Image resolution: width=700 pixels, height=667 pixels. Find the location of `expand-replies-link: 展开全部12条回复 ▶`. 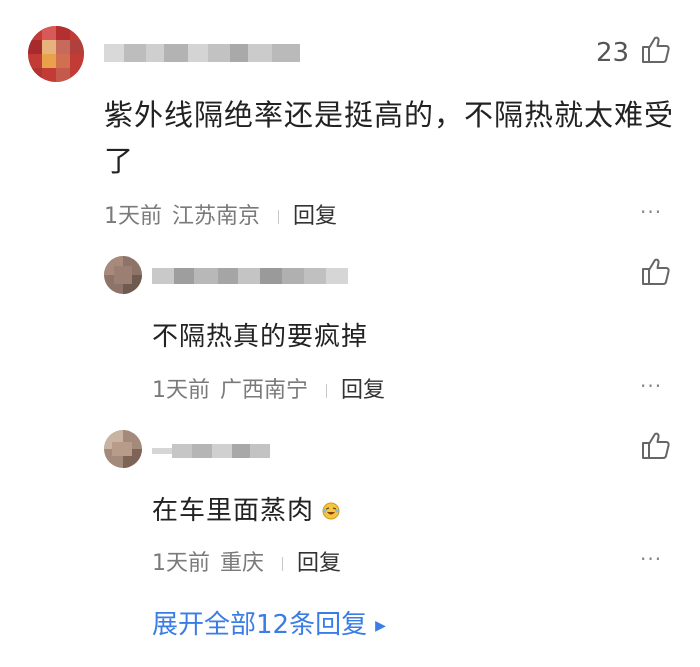

expand-replies-link: 展开全部12条回复 ▶ is located at coordinates (269, 622).